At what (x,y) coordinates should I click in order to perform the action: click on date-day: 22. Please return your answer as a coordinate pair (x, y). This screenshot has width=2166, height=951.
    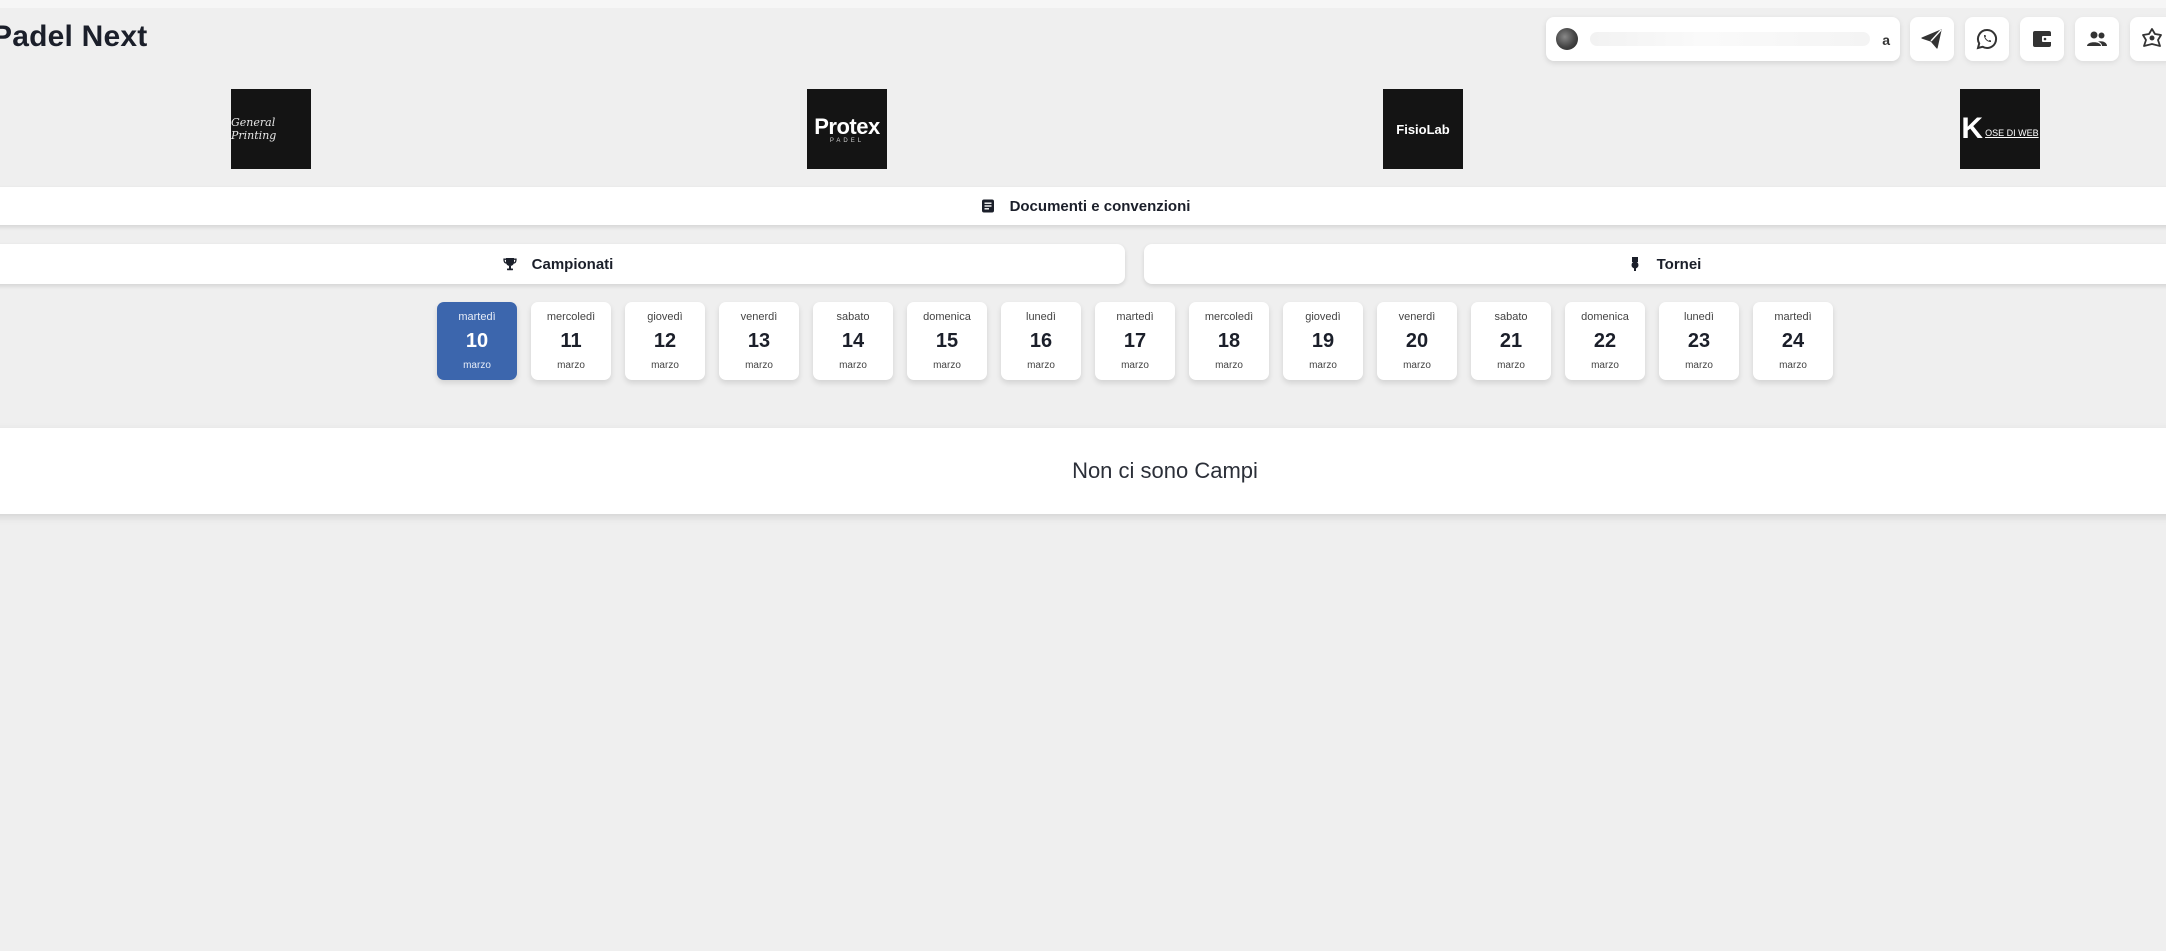
    Looking at the image, I should click on (1605, 341).